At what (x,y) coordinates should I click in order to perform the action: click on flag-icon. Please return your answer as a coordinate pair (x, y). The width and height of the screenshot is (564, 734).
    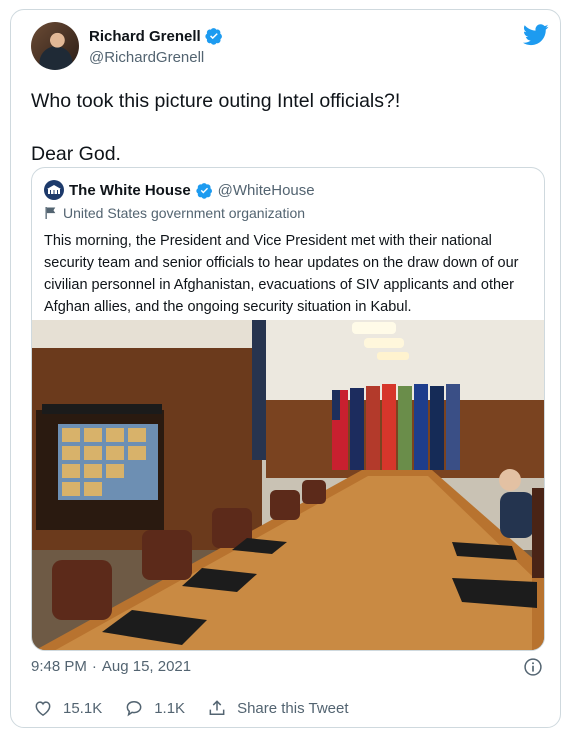
    Looking at the image, I should click on (50, 213).